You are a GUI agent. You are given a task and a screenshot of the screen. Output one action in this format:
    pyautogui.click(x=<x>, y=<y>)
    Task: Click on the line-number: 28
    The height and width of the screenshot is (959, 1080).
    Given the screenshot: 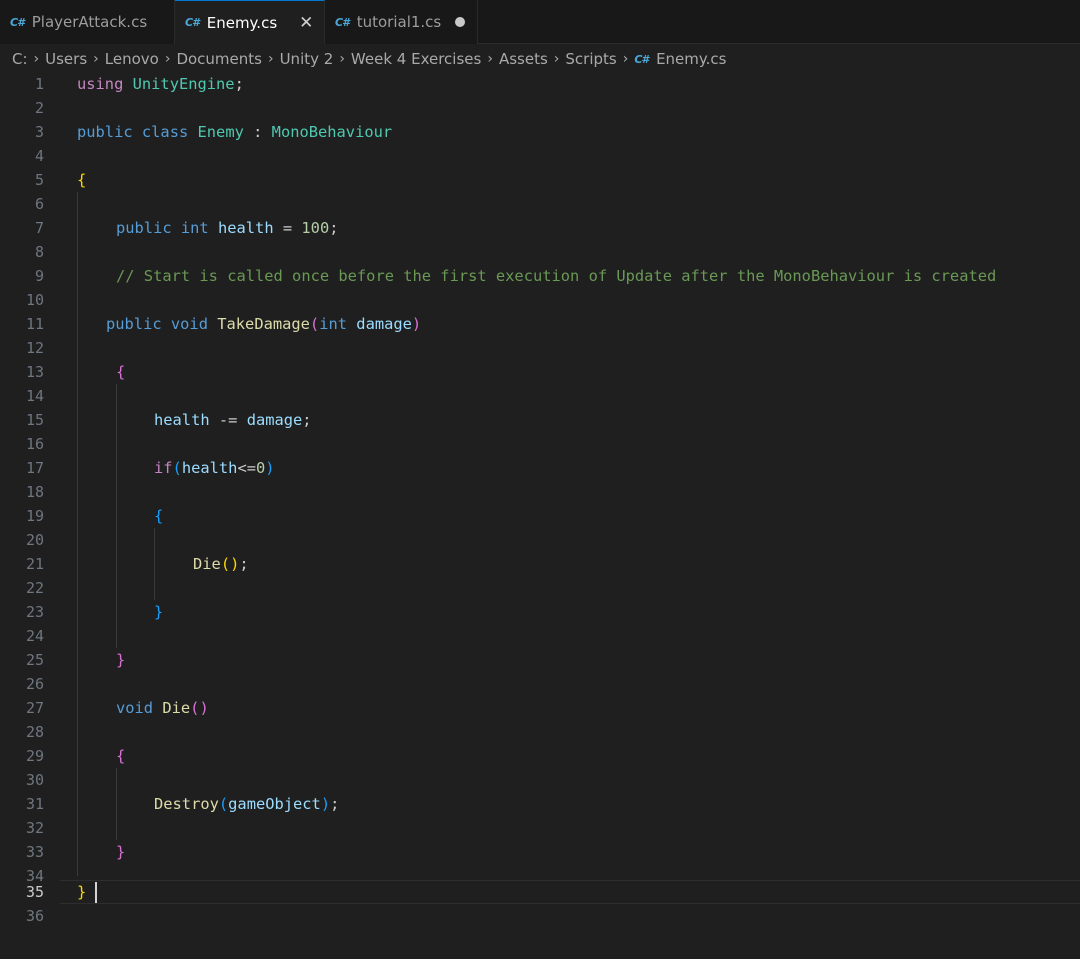 What is the action you would take?
    pyautogui.click(x=34, y=732)
    